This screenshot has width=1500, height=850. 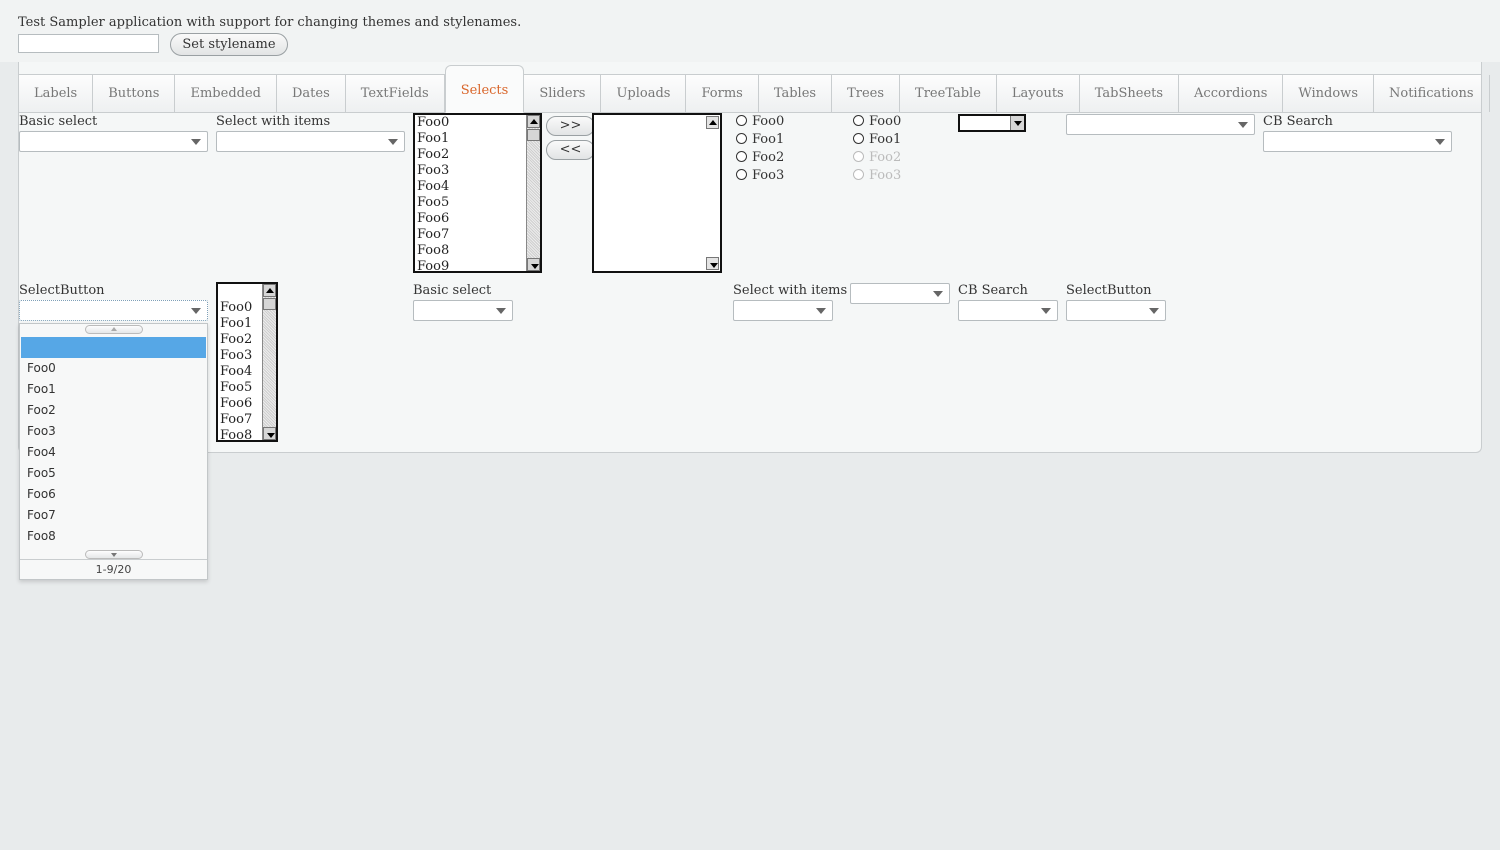 I want to click on tab-layouts: Layouts, so click(x=1038, y=93).